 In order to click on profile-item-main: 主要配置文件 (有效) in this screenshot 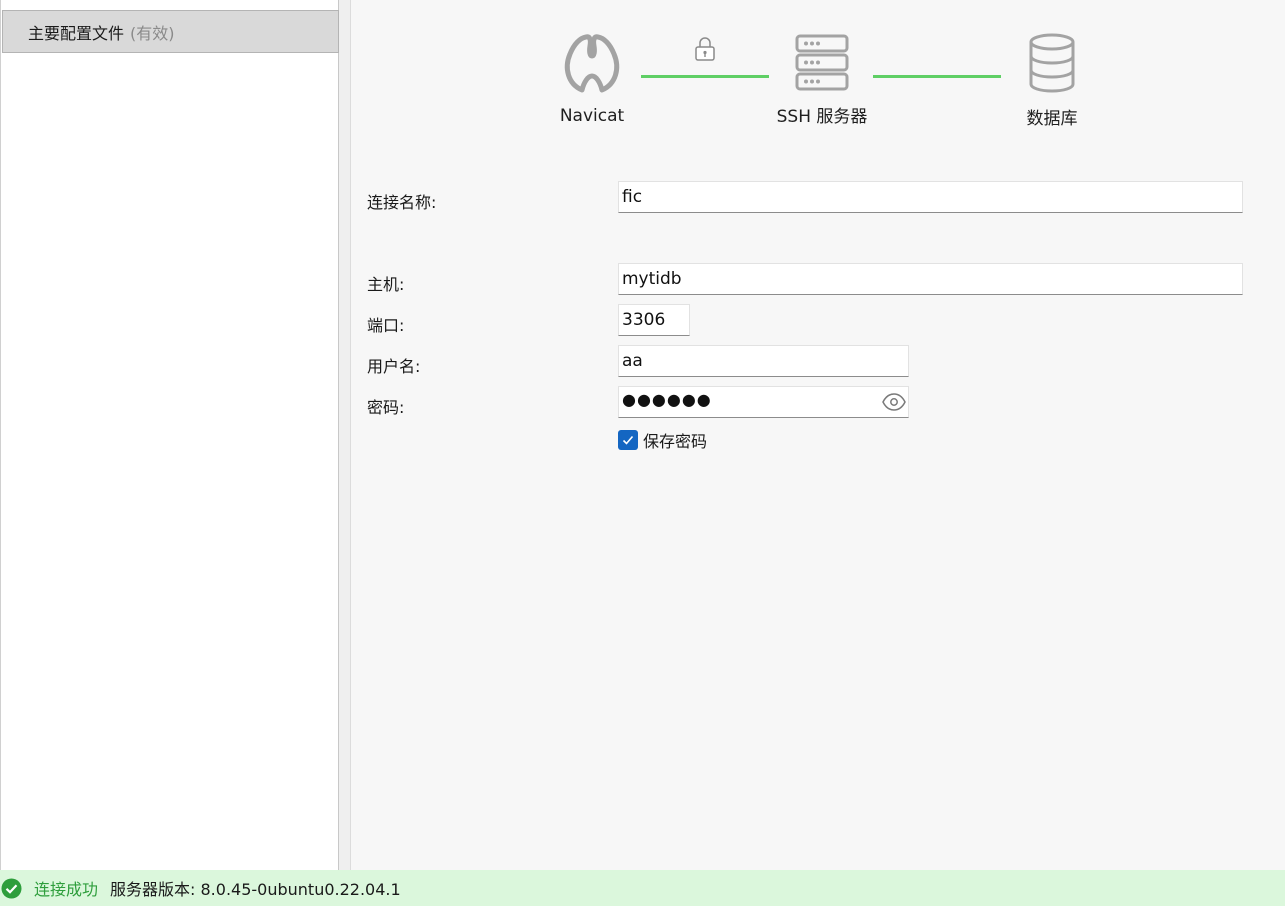, I will do `click(170, 31)`.